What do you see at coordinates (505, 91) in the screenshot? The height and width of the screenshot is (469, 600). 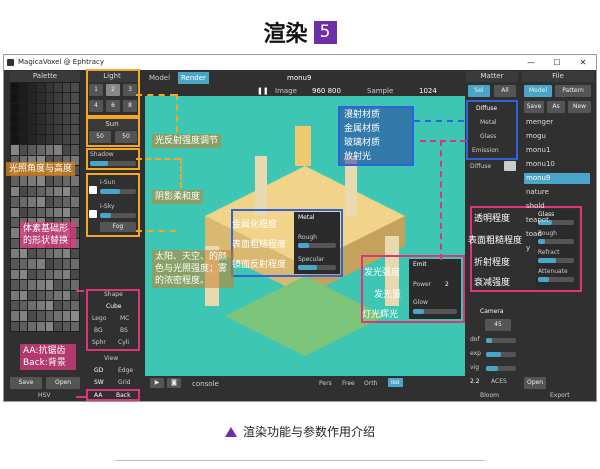 I see `matter-all-tab: All` at bounding box center [505, 91].